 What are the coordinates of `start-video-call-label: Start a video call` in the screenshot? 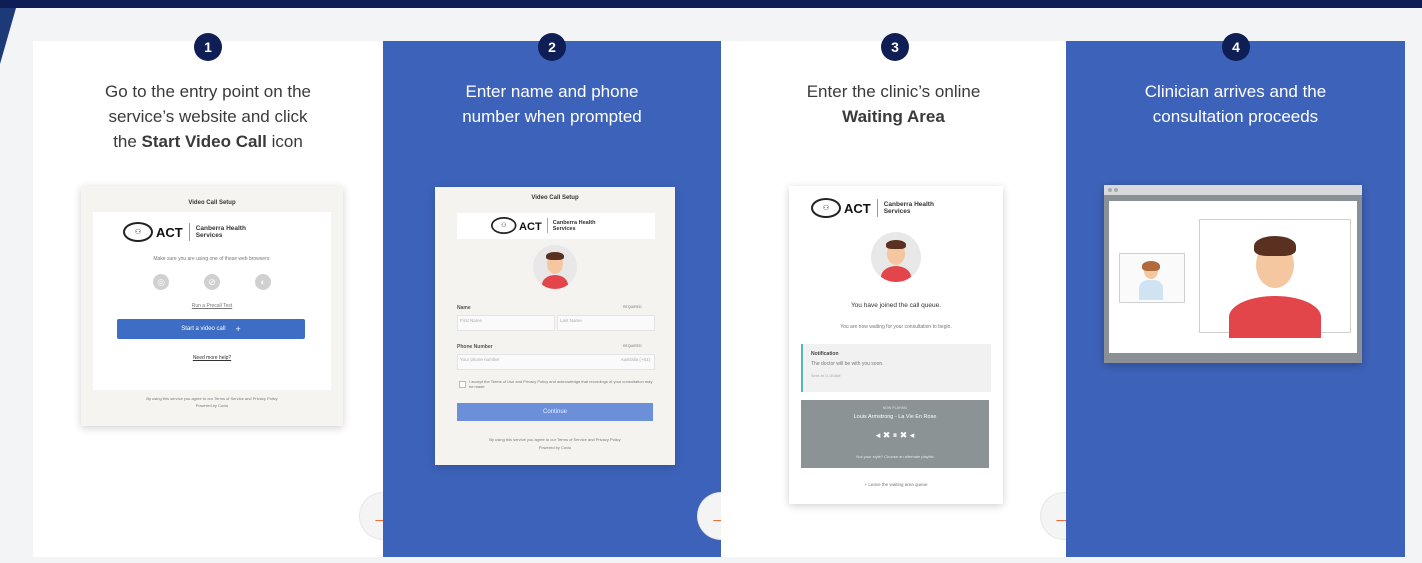 It's located at (203, 329).